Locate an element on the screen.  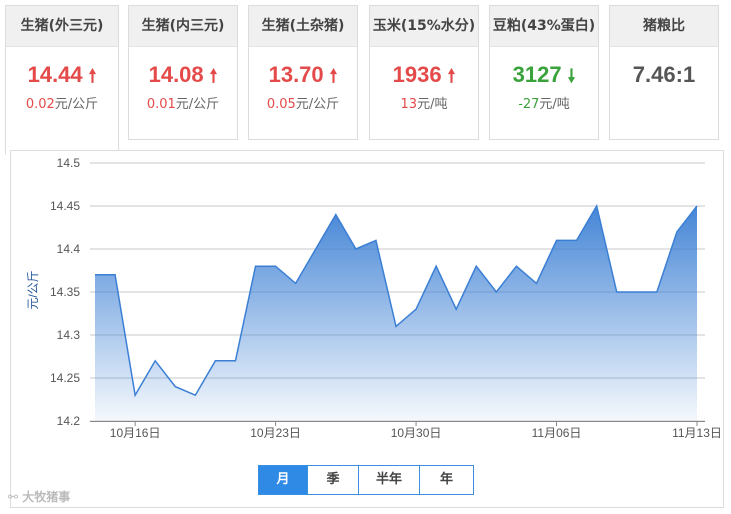
y-tick-label: 14.5 is located at coordinates (69, 163).